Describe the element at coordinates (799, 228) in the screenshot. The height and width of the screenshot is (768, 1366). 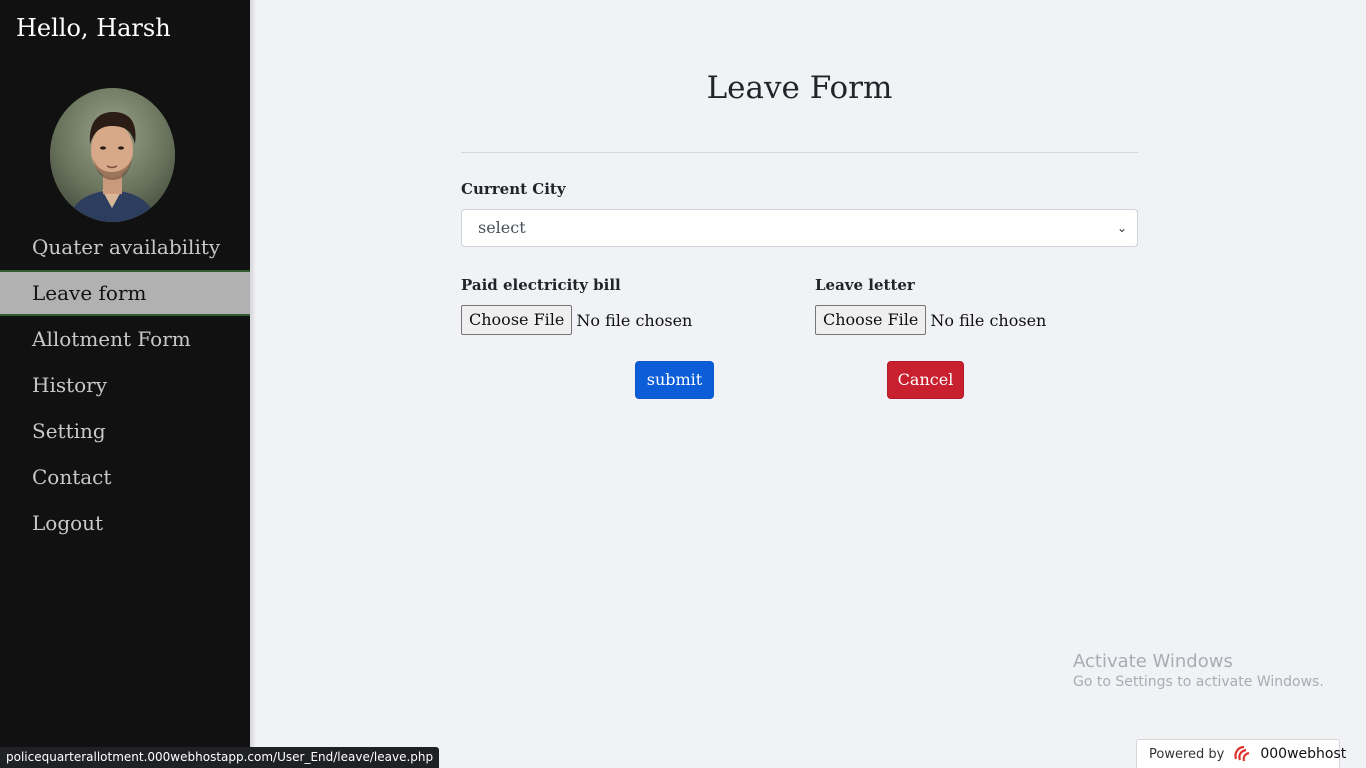
I see `current-city-select: select ⌄` at that location.